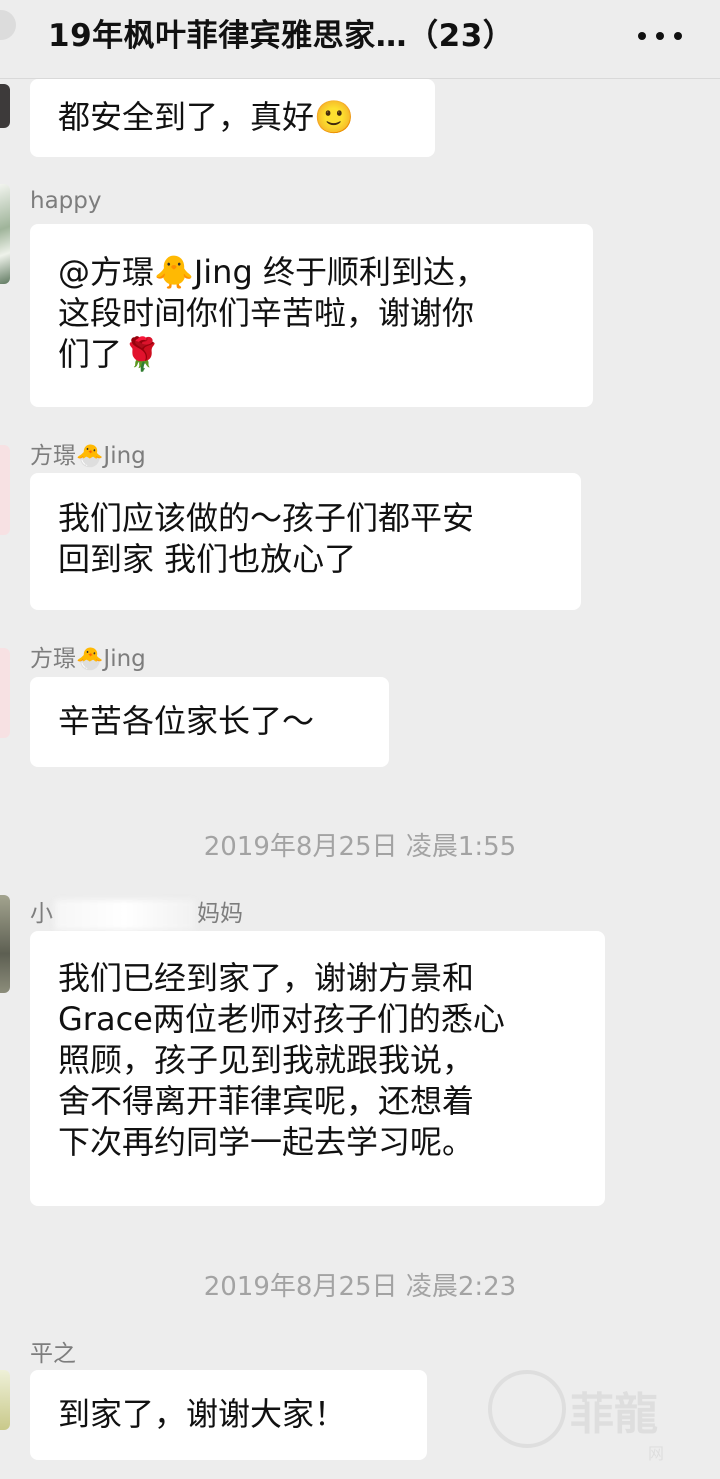 Image resolution: width=720 pixels, height=1479 pixels. Describe the element at coordinates (272, 272) in the screenshot. I see `message-line: @方璟🐥Jing 终于顺利到达，` at that location.